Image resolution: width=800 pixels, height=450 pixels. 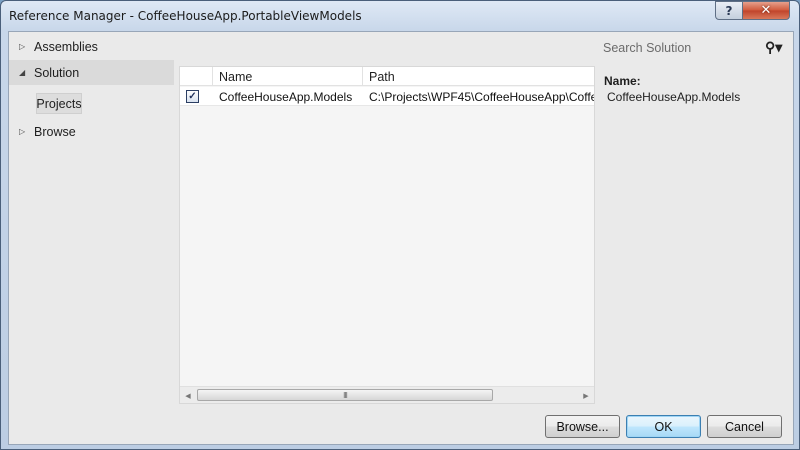 I want to click on row-name: CoffeeHouseApp.Models, so click(x=286, y=96).